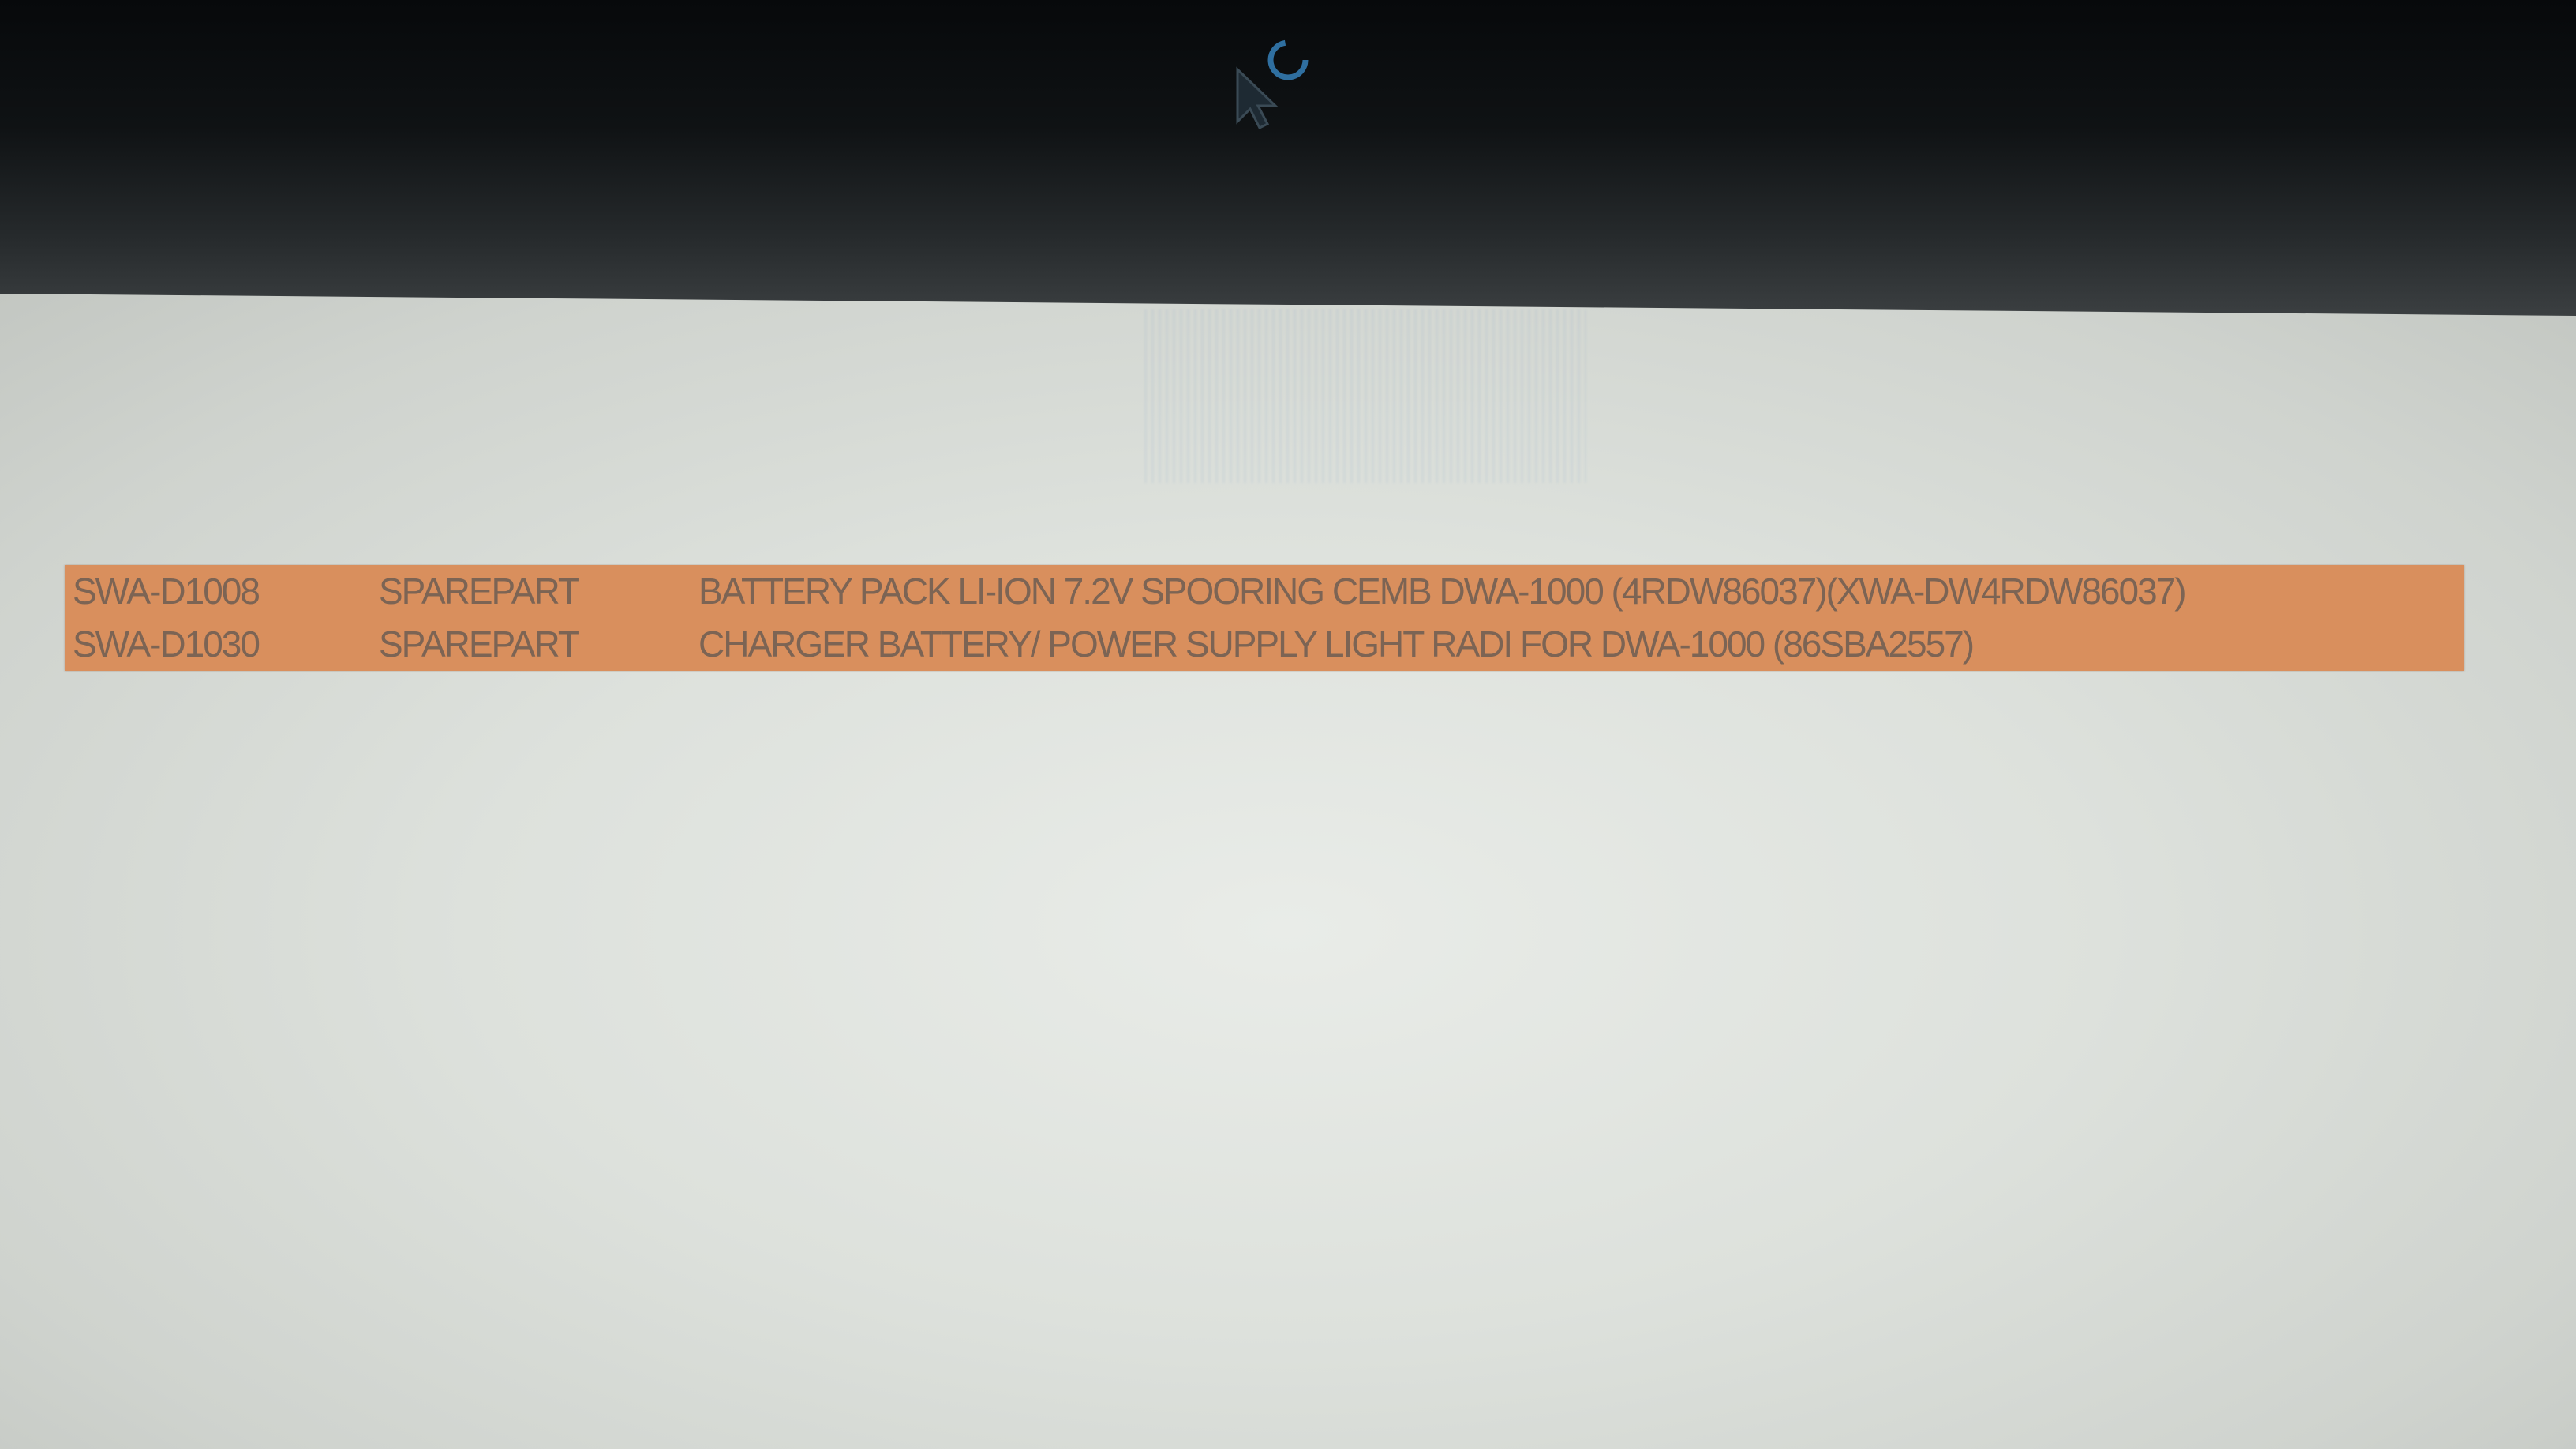  Describe the element at coordinates (1365, 396) in the screenshot. I see `screen-glare` at that location.